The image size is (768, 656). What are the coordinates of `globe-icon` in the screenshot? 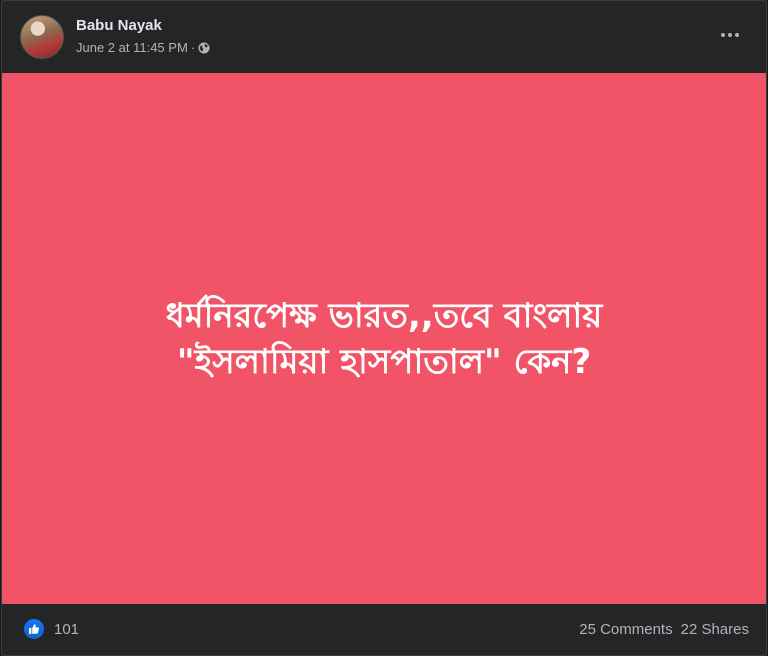 It's located at (204, 48).